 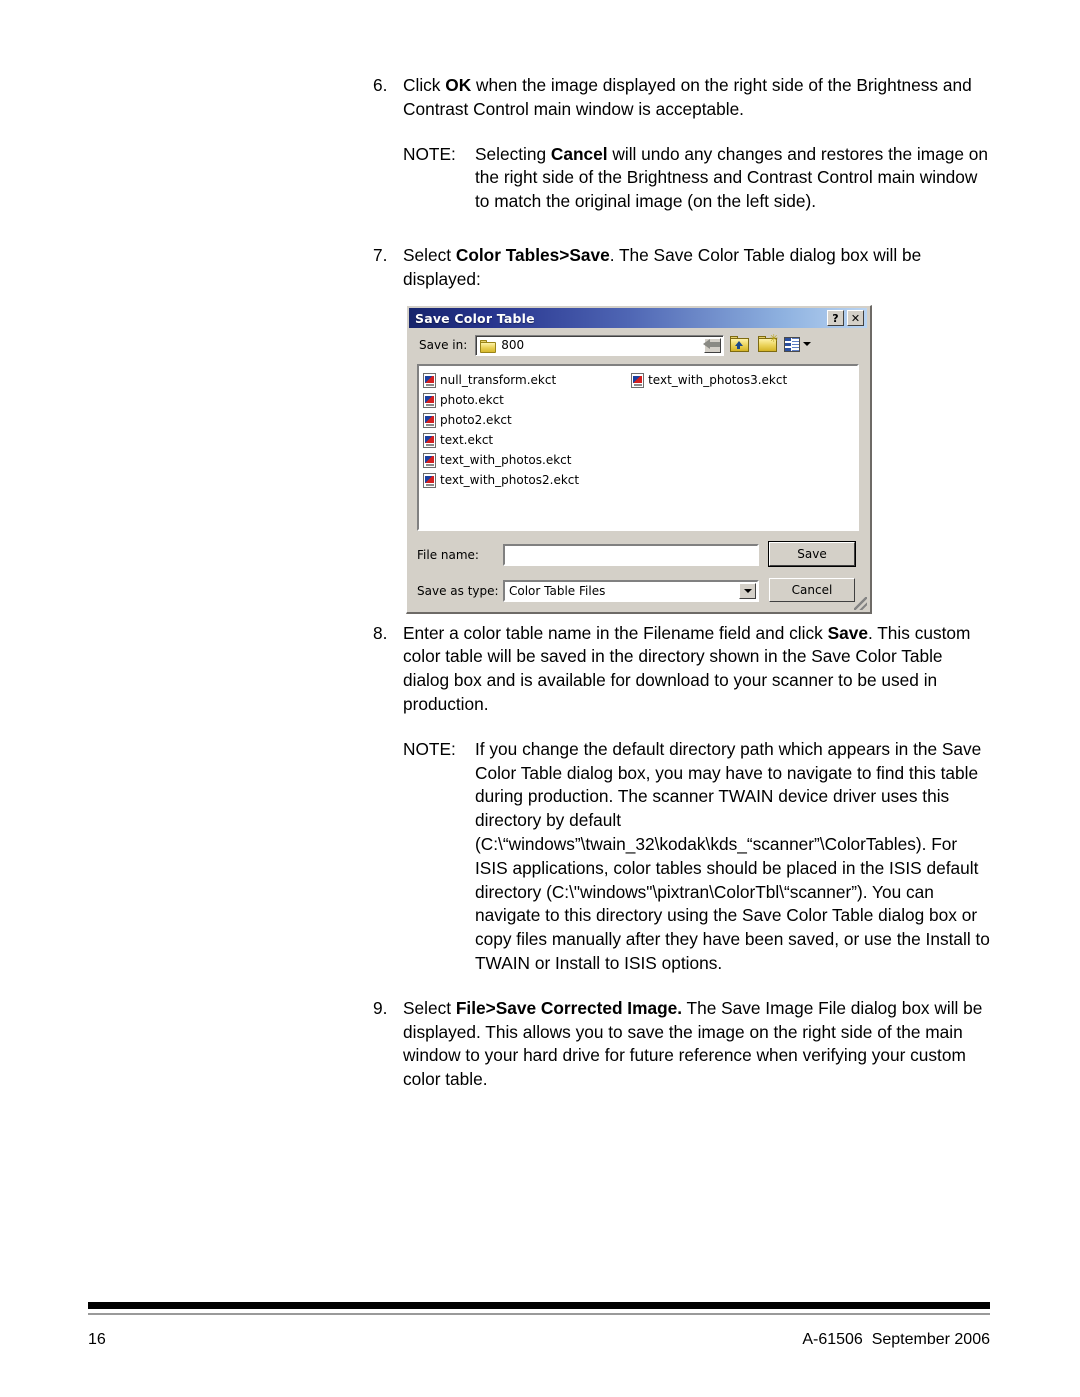 What do you see at coordinates (855, 318) in the screenshot?
I see `close-icon: ✕` at bounding box center [855, 318].